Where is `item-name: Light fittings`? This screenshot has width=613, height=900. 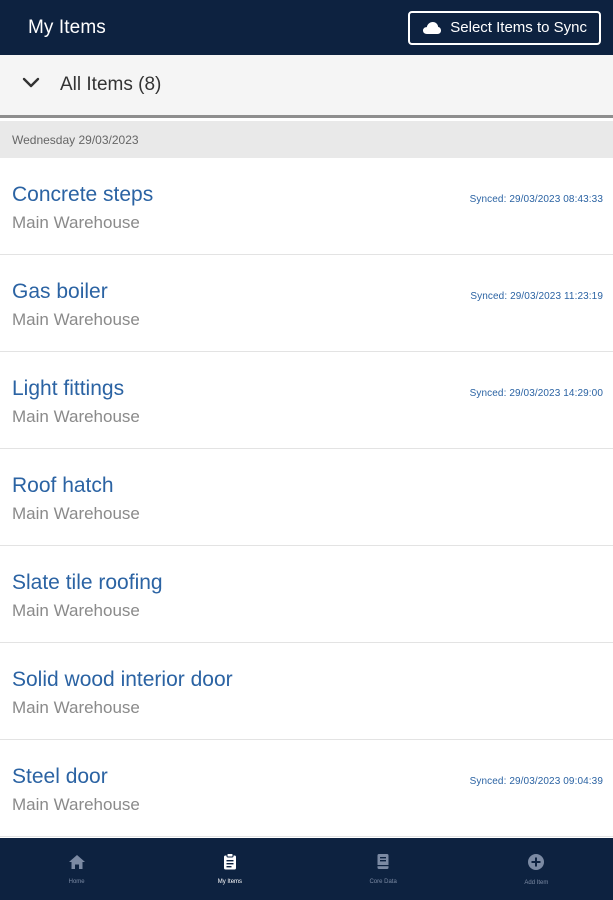 item-name: Light fittings is located at coordinates (68, 388).